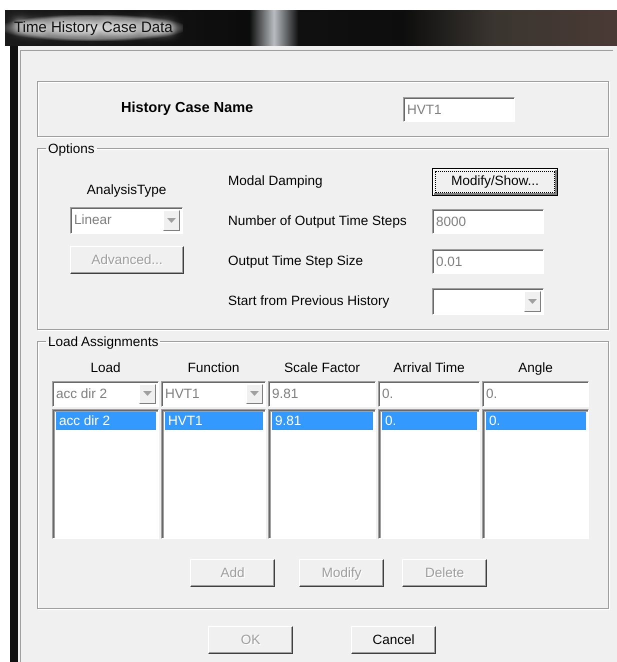 The image size is (617, 662). I want to click on field-label: AnalysisType, so click(127, 190).